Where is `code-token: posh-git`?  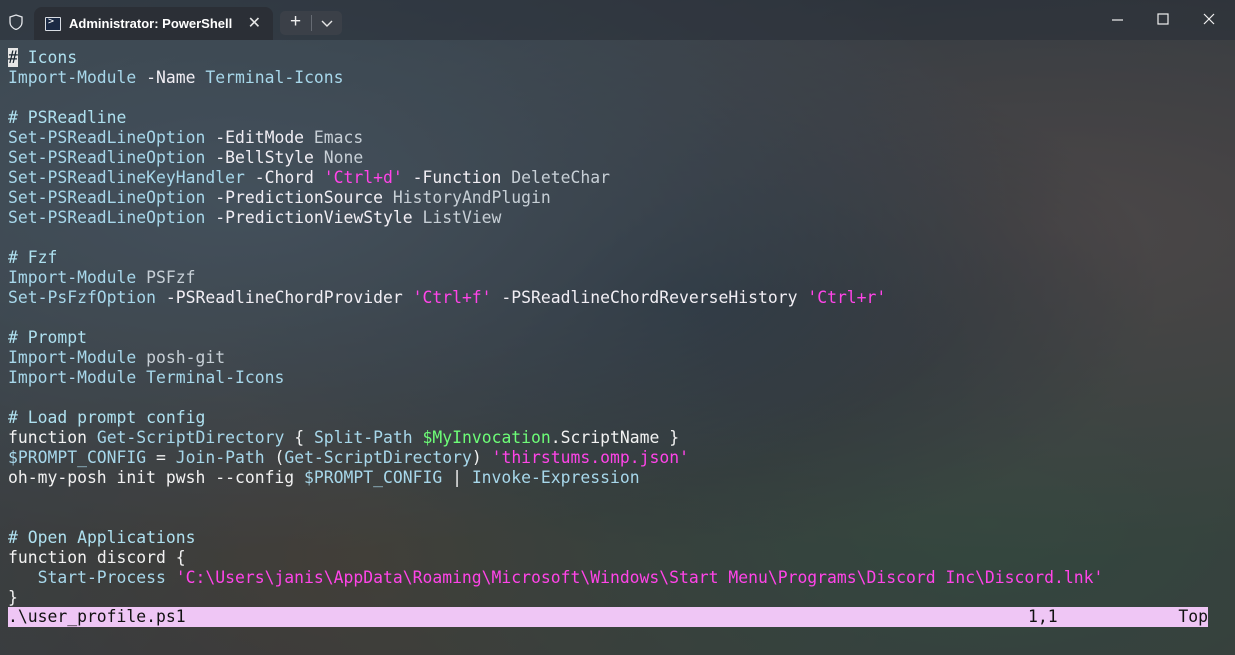 code-token: posh-git is located at coordinates (181, 357).